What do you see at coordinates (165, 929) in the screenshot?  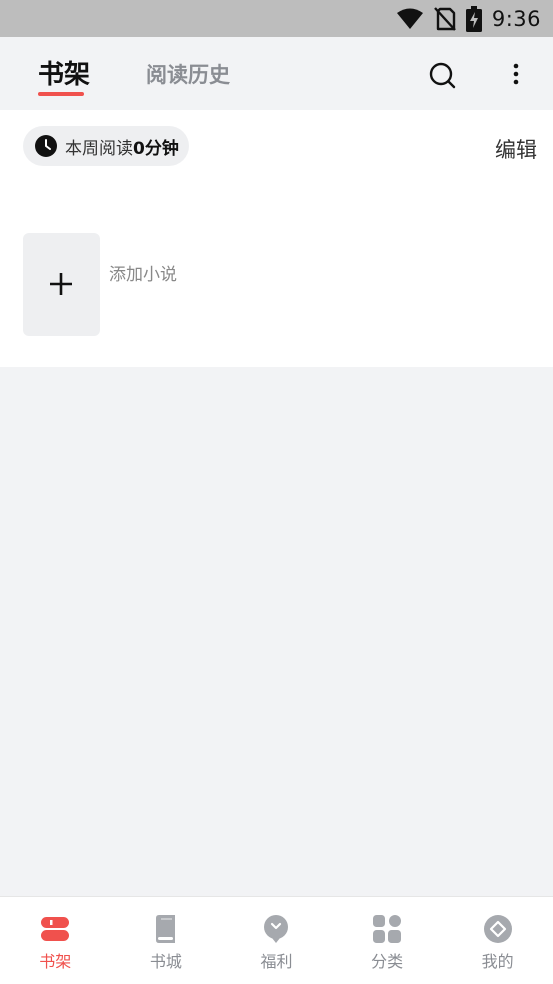 I see `book-icon` at bounding box center [165, 929].